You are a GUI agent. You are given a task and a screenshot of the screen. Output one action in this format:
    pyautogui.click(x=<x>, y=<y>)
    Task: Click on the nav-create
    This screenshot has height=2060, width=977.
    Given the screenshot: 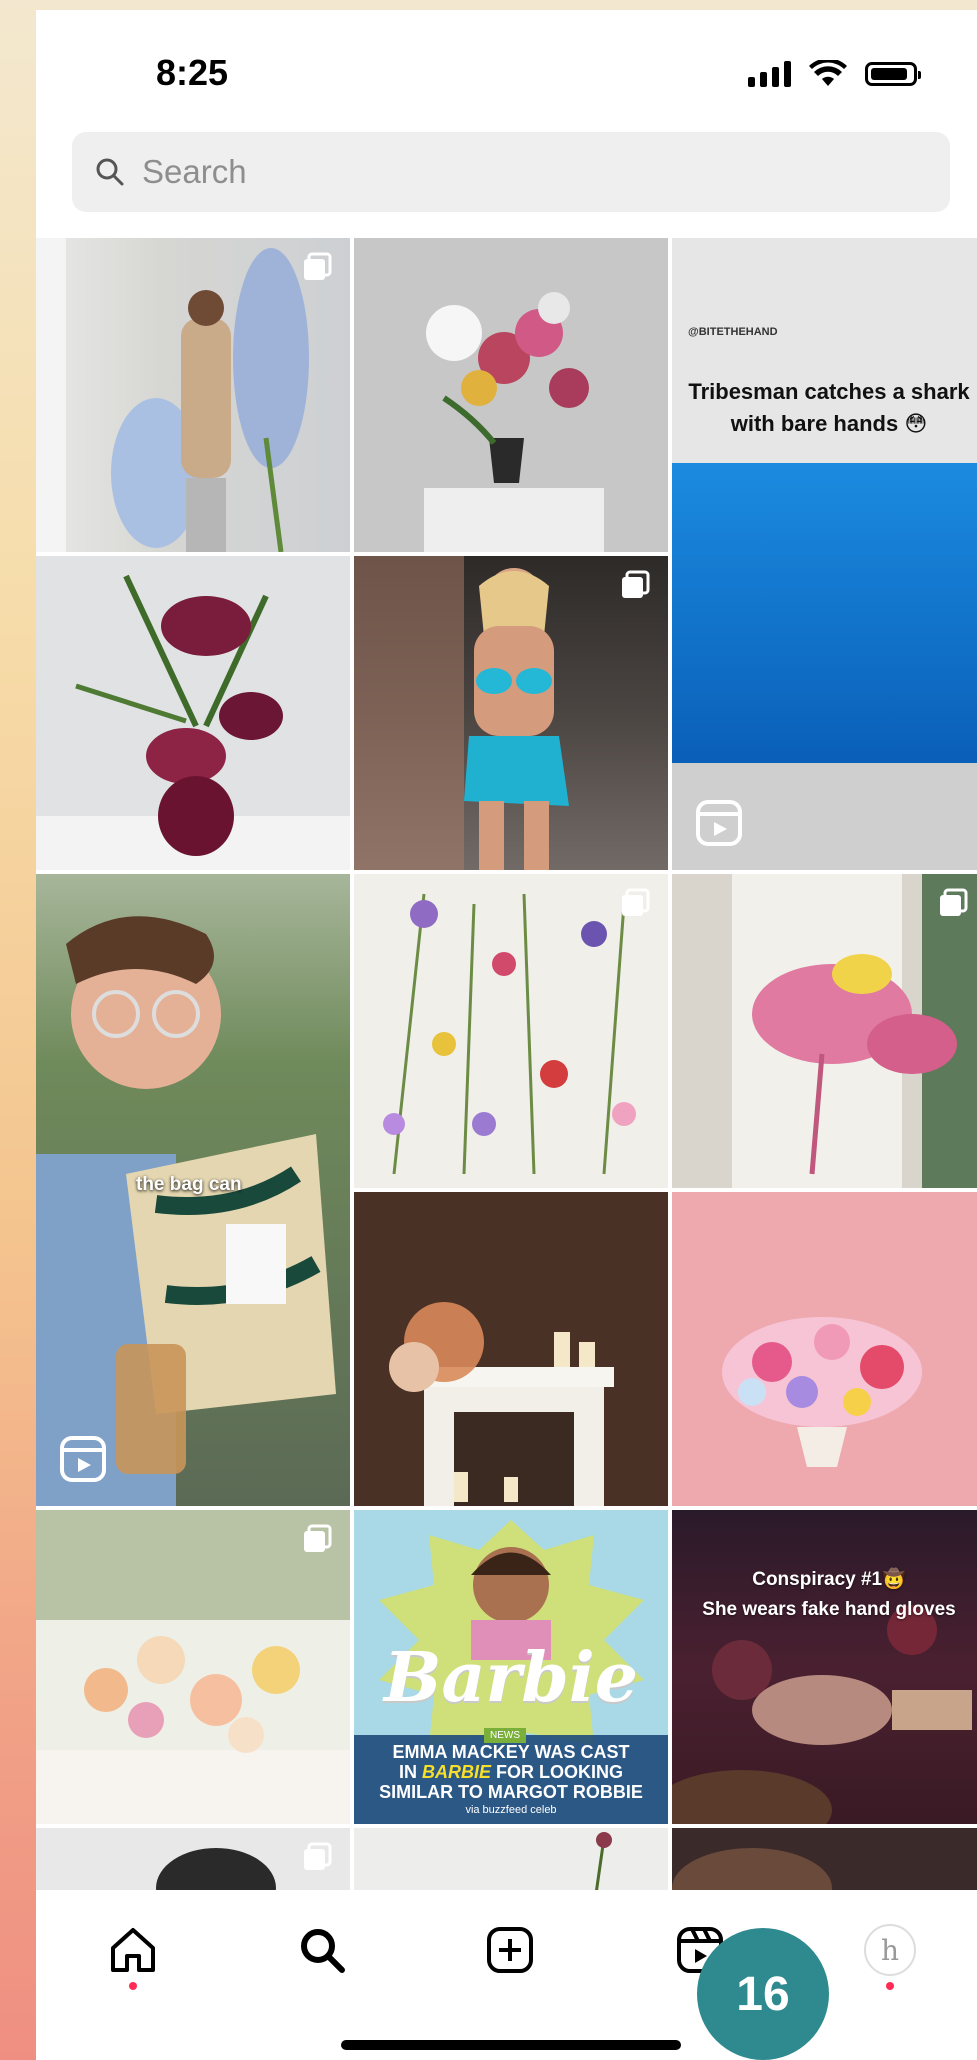 What is the action you would take?
    pyautogui.click(x=510, y=1950)
    